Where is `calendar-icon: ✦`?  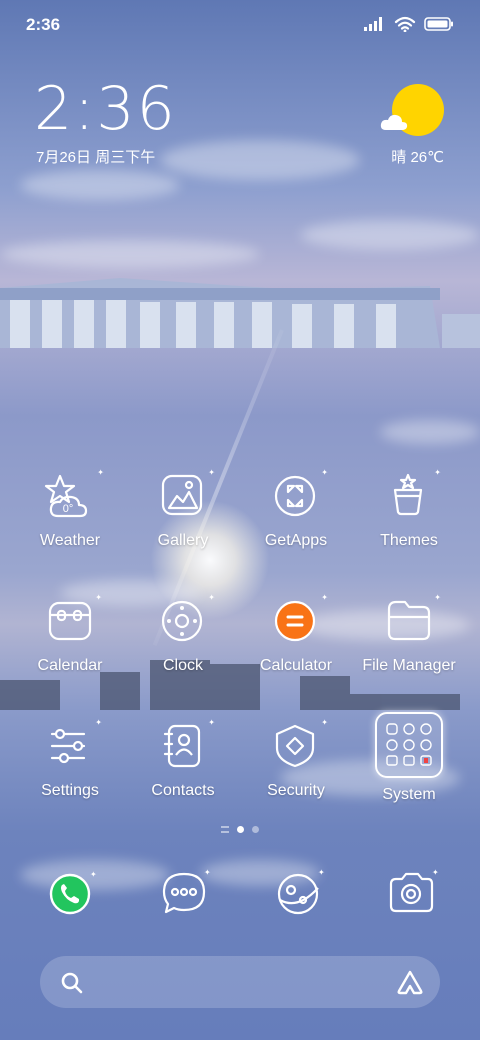
calendar-icon: ✦ is located at coordinates (74, 619).